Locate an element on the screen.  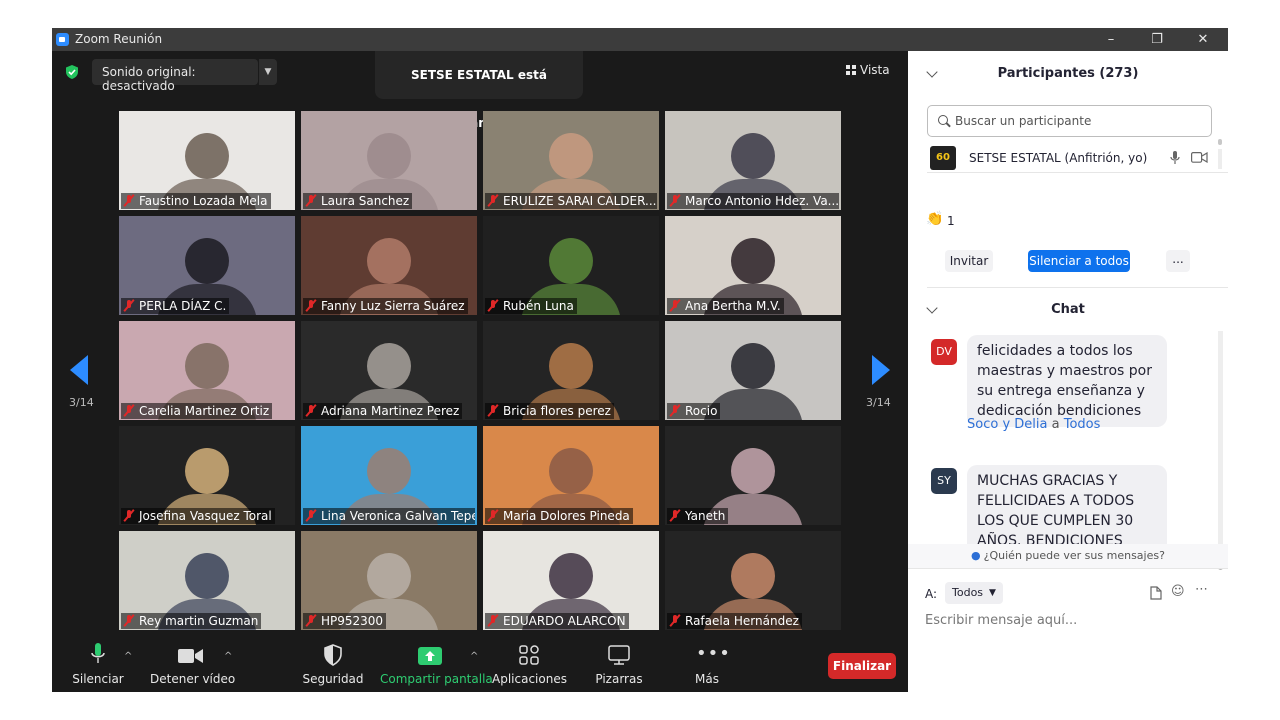
share-screen-icon is located at coordinates (430, 656).